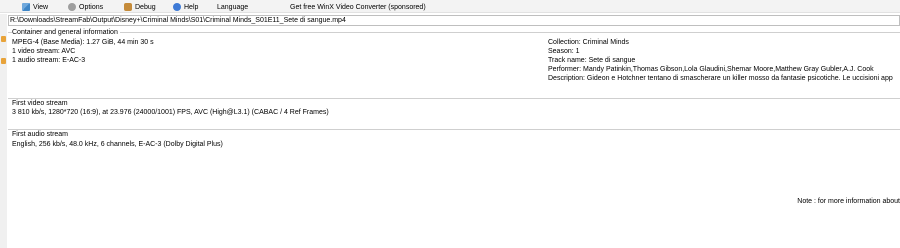 Image resolution: width=900 pixels, height=248 pixels. What do you see at coordinates (3, 39) in the screenshot?
I see `folder-icon` at bounding box center [3, 39].